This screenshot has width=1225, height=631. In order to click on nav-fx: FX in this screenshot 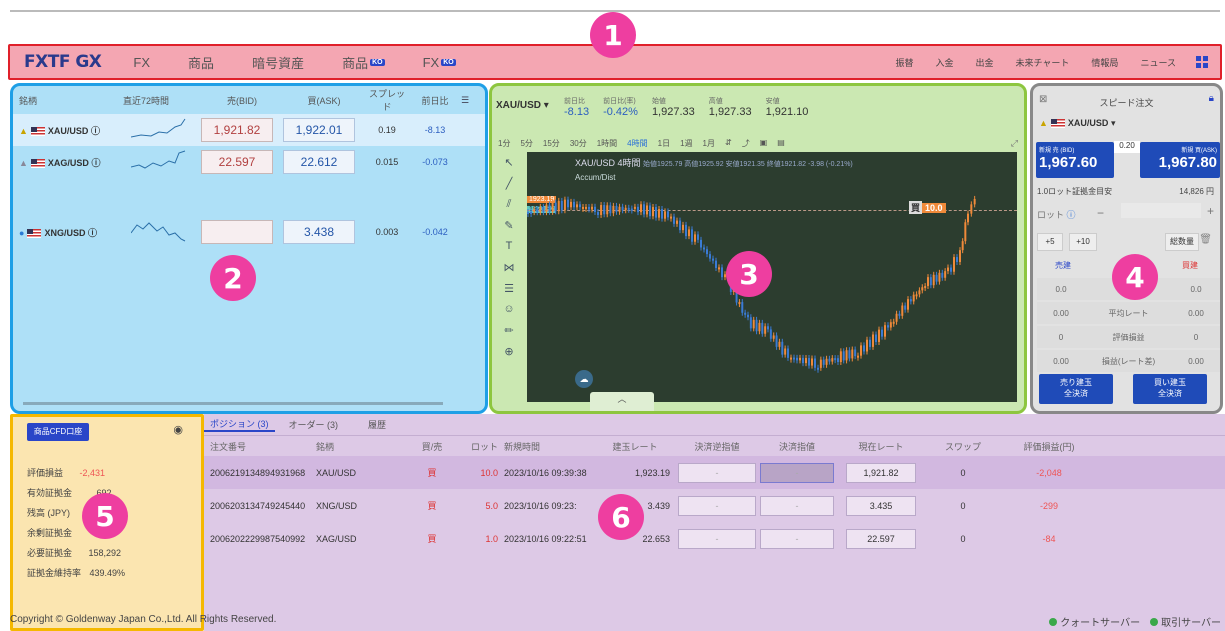, I will do `click(141, 62)`.